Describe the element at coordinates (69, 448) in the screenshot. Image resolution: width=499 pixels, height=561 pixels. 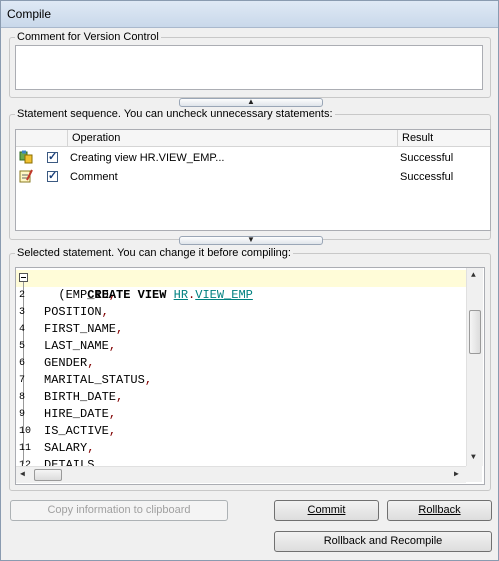
I see `code-line: SALARY,` at that location.